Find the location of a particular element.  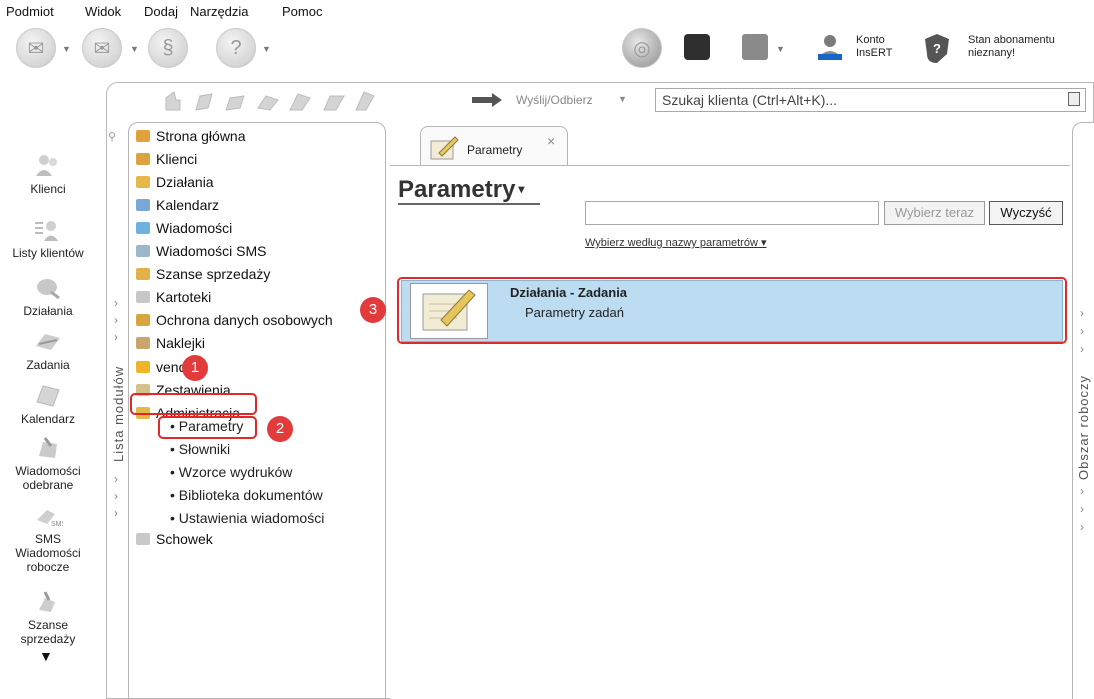

tree-subitem-ustawienia-wiadomosci: • Ustawienia wiadomości is located at coordinates (247, 518).